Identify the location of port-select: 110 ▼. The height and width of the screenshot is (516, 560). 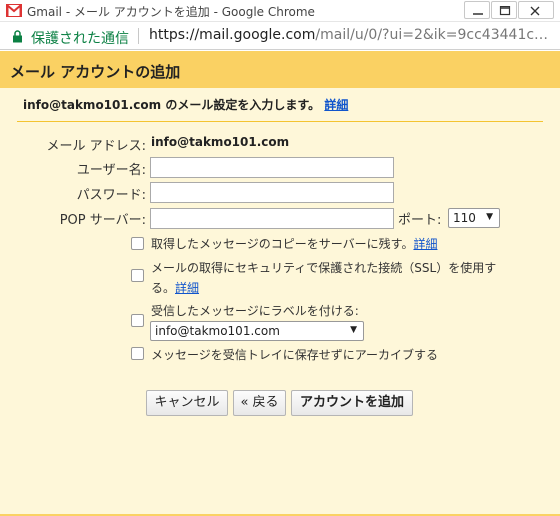
(474, 218).